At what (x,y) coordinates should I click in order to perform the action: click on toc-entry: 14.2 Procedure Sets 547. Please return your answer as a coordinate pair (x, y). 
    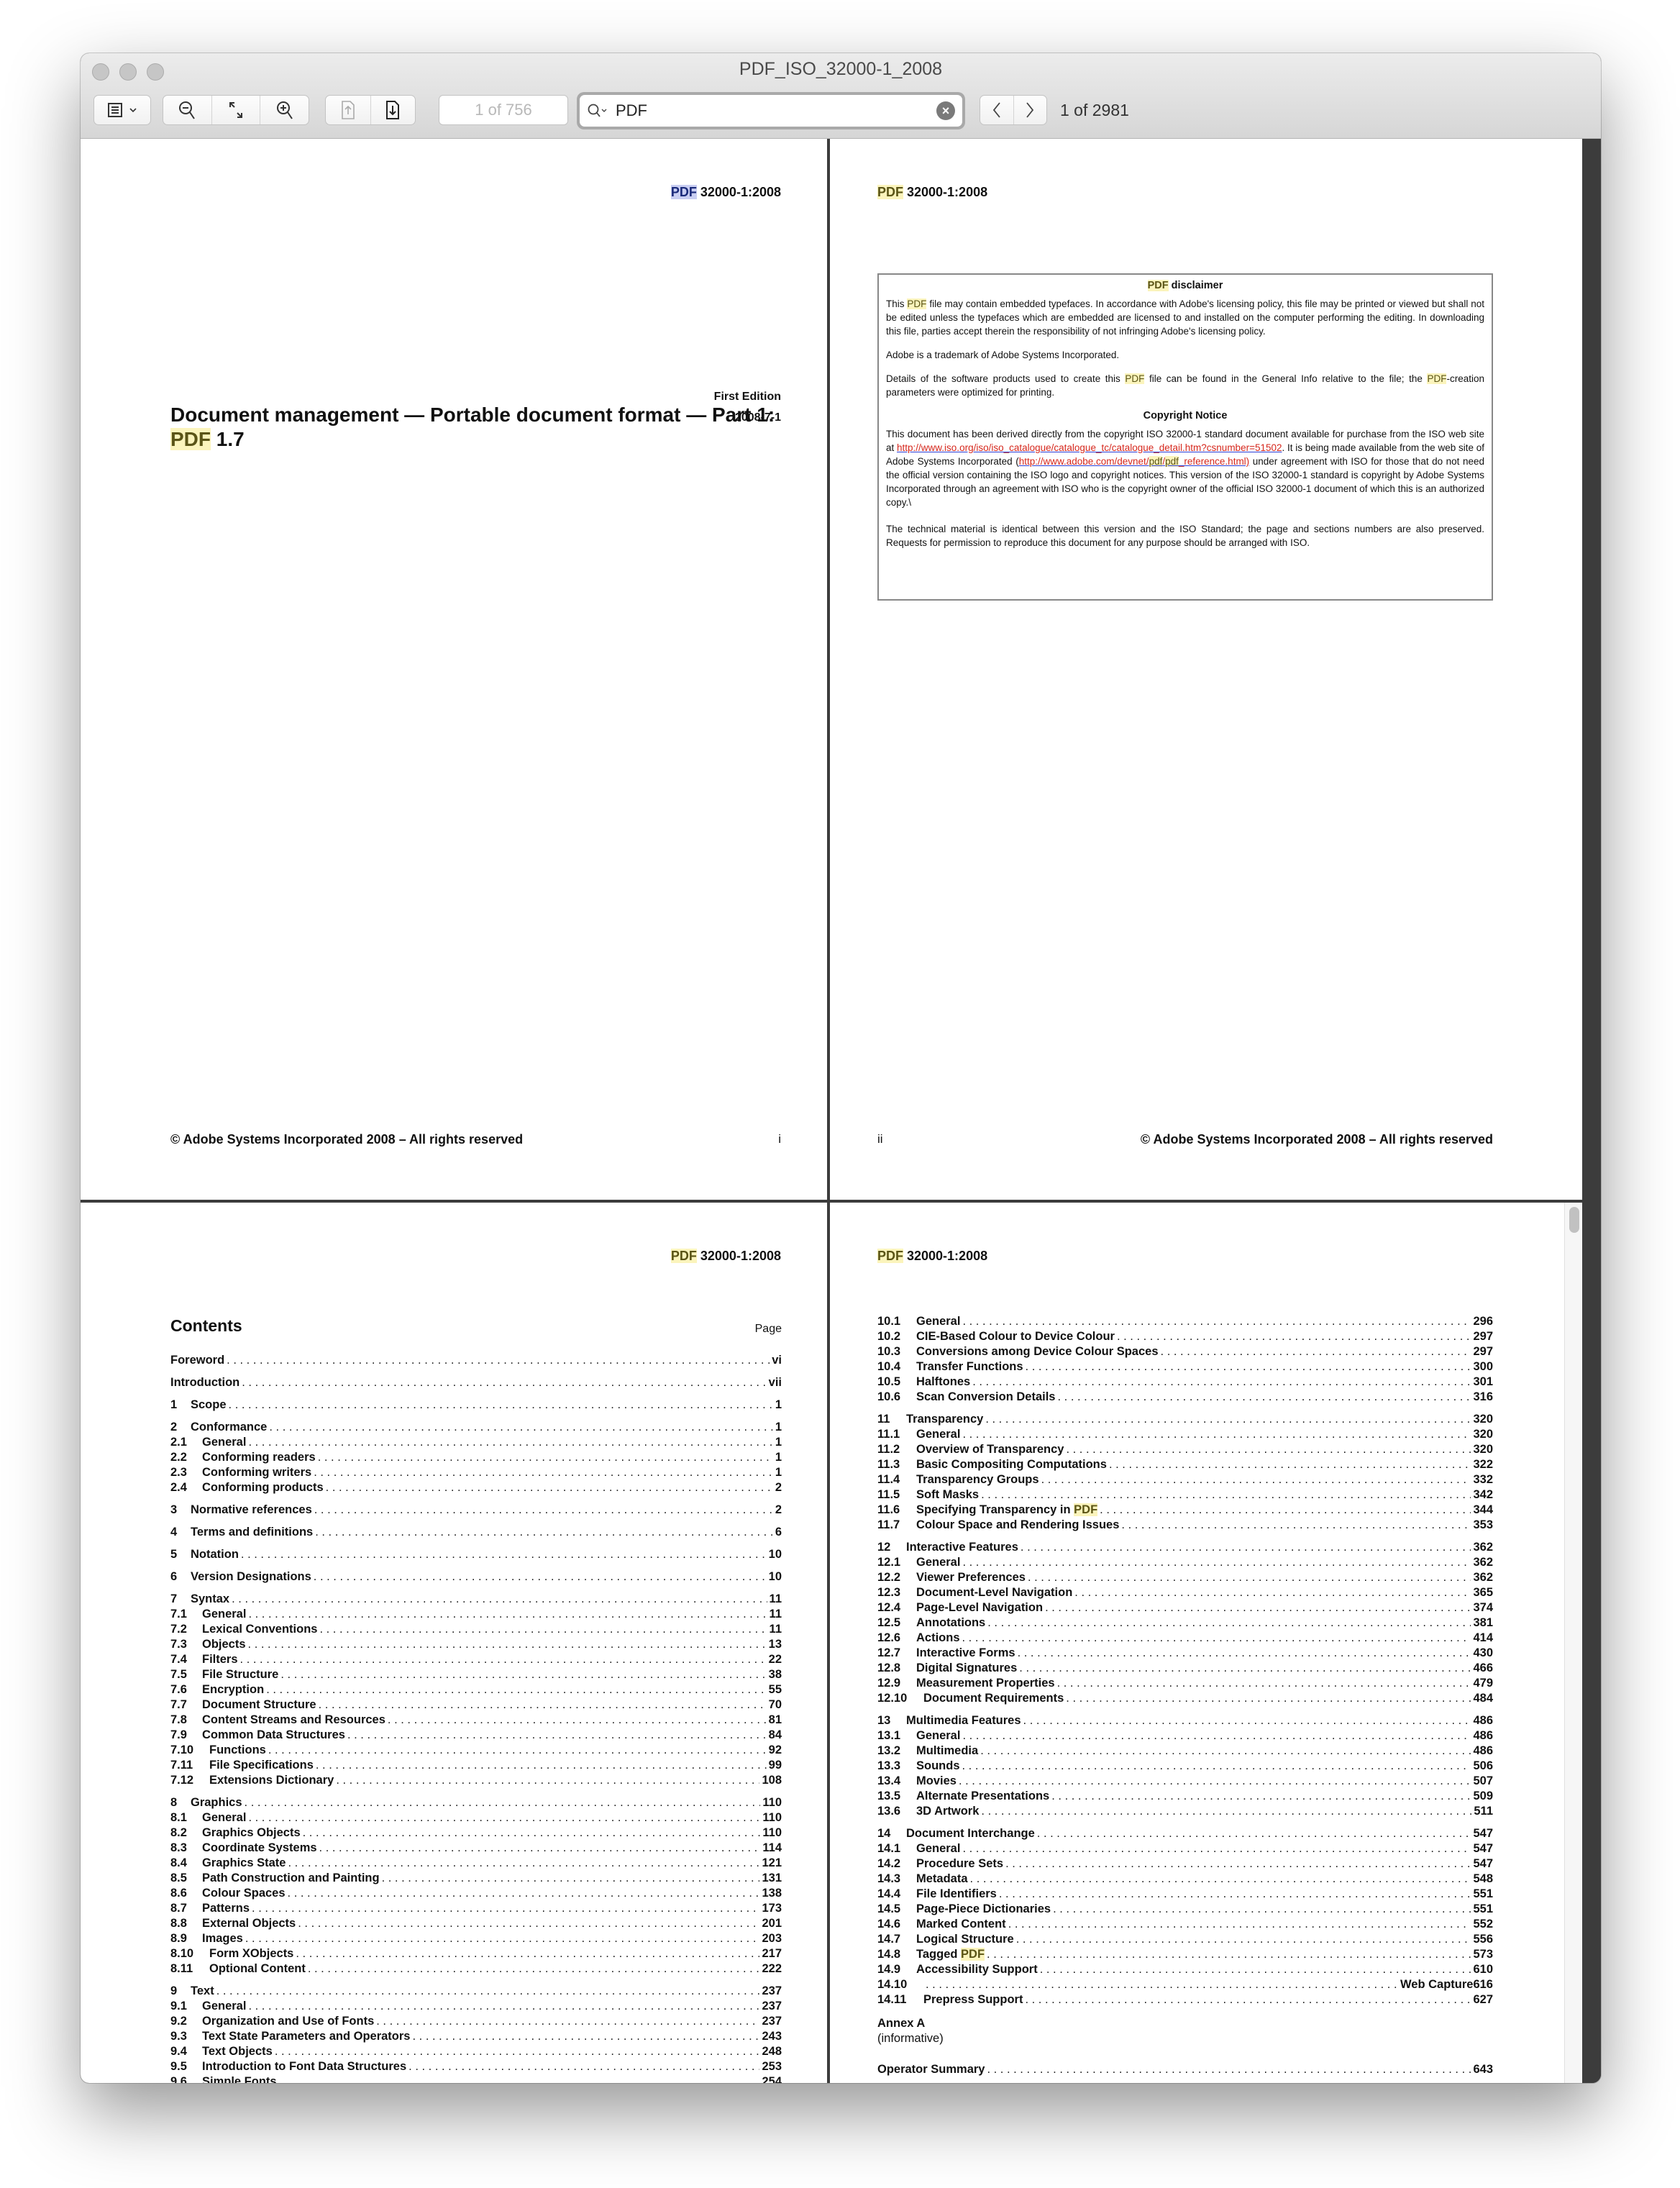
    Looking at the image, I should click on (1185, 1864).